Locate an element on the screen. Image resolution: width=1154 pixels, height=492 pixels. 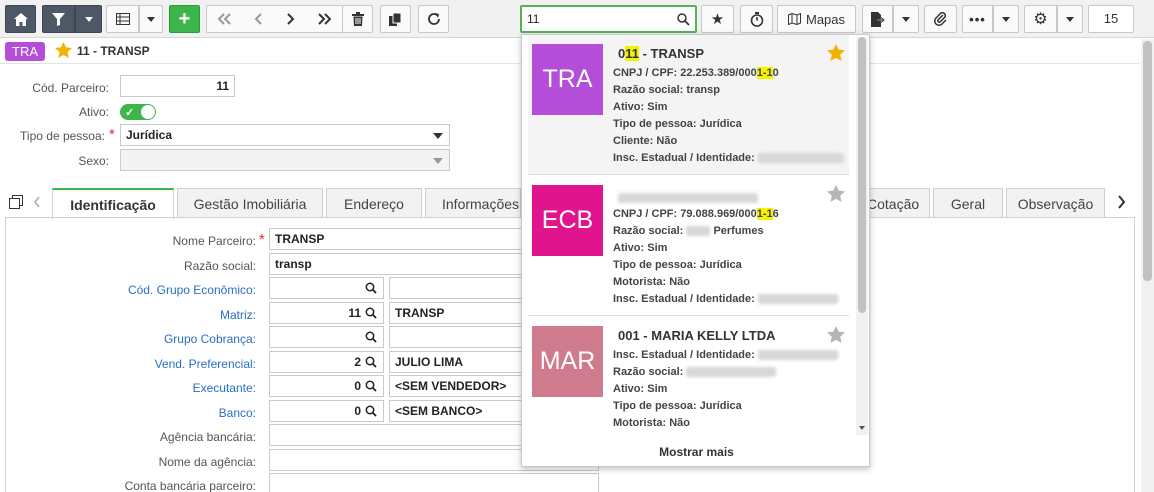
export-button is located at coordinates (877, 19).